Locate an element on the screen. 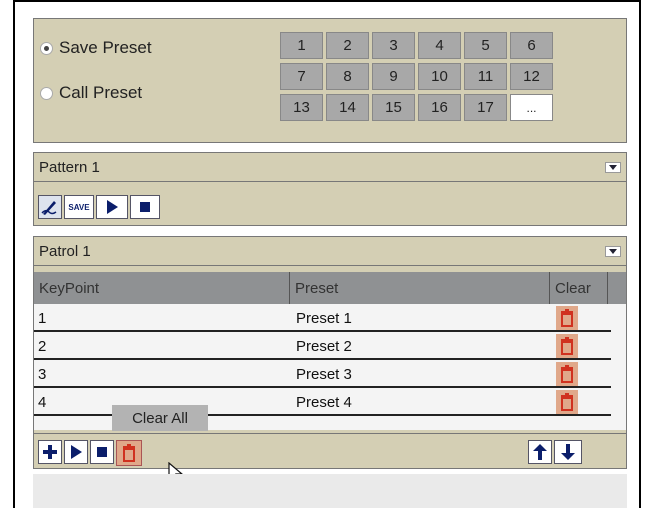 This screenshot has height=510, width=646. preset-cell: Preset 3 is located at coordinates (324, 374).